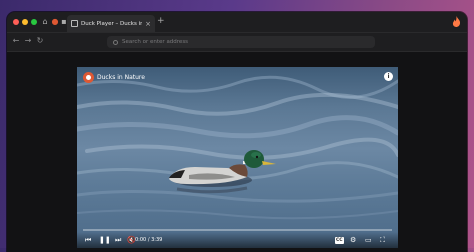  I want to click on minimize-window-button, so click(25, 22).